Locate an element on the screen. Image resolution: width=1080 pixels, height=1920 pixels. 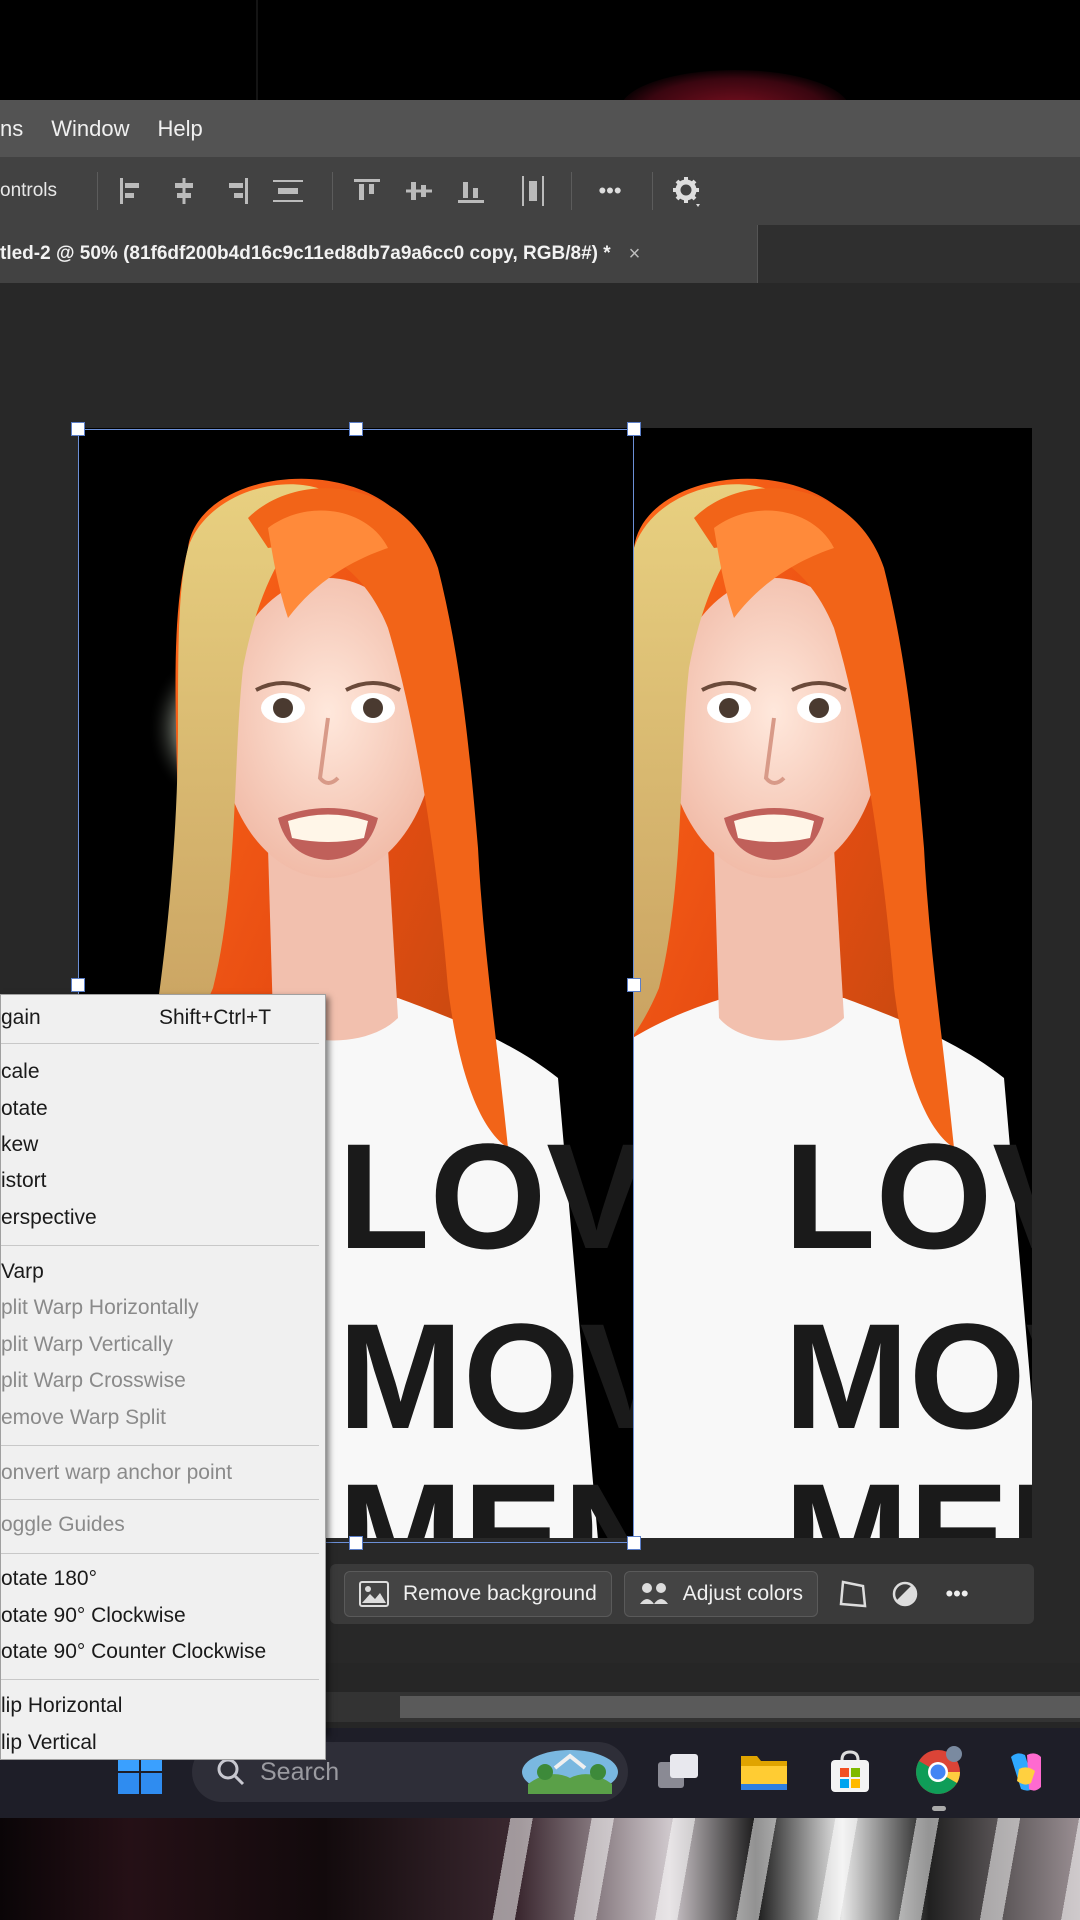
align-horizontal-center-icon is located at coordinates (184, 191).